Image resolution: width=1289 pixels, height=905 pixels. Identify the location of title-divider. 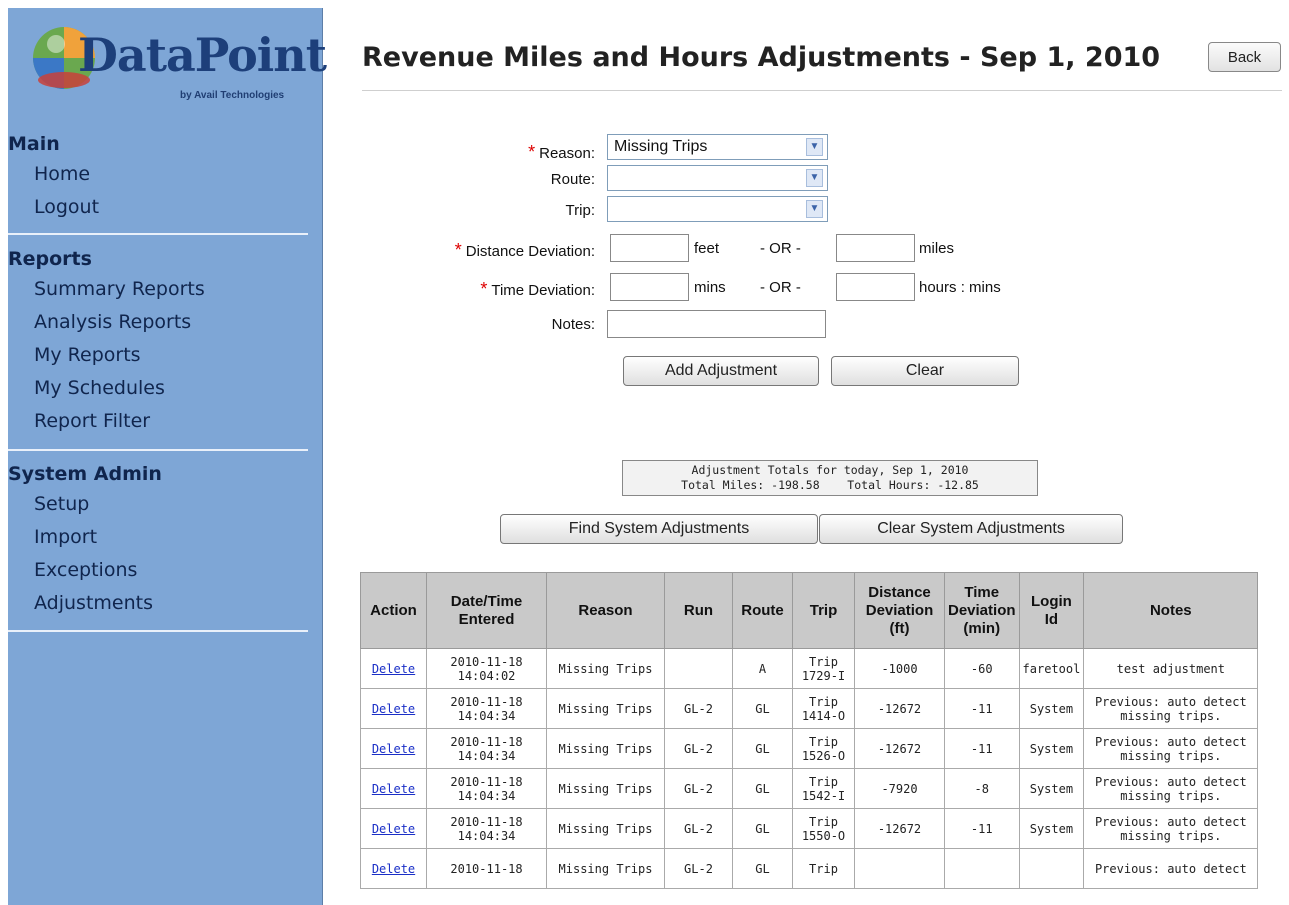
(822, 90).